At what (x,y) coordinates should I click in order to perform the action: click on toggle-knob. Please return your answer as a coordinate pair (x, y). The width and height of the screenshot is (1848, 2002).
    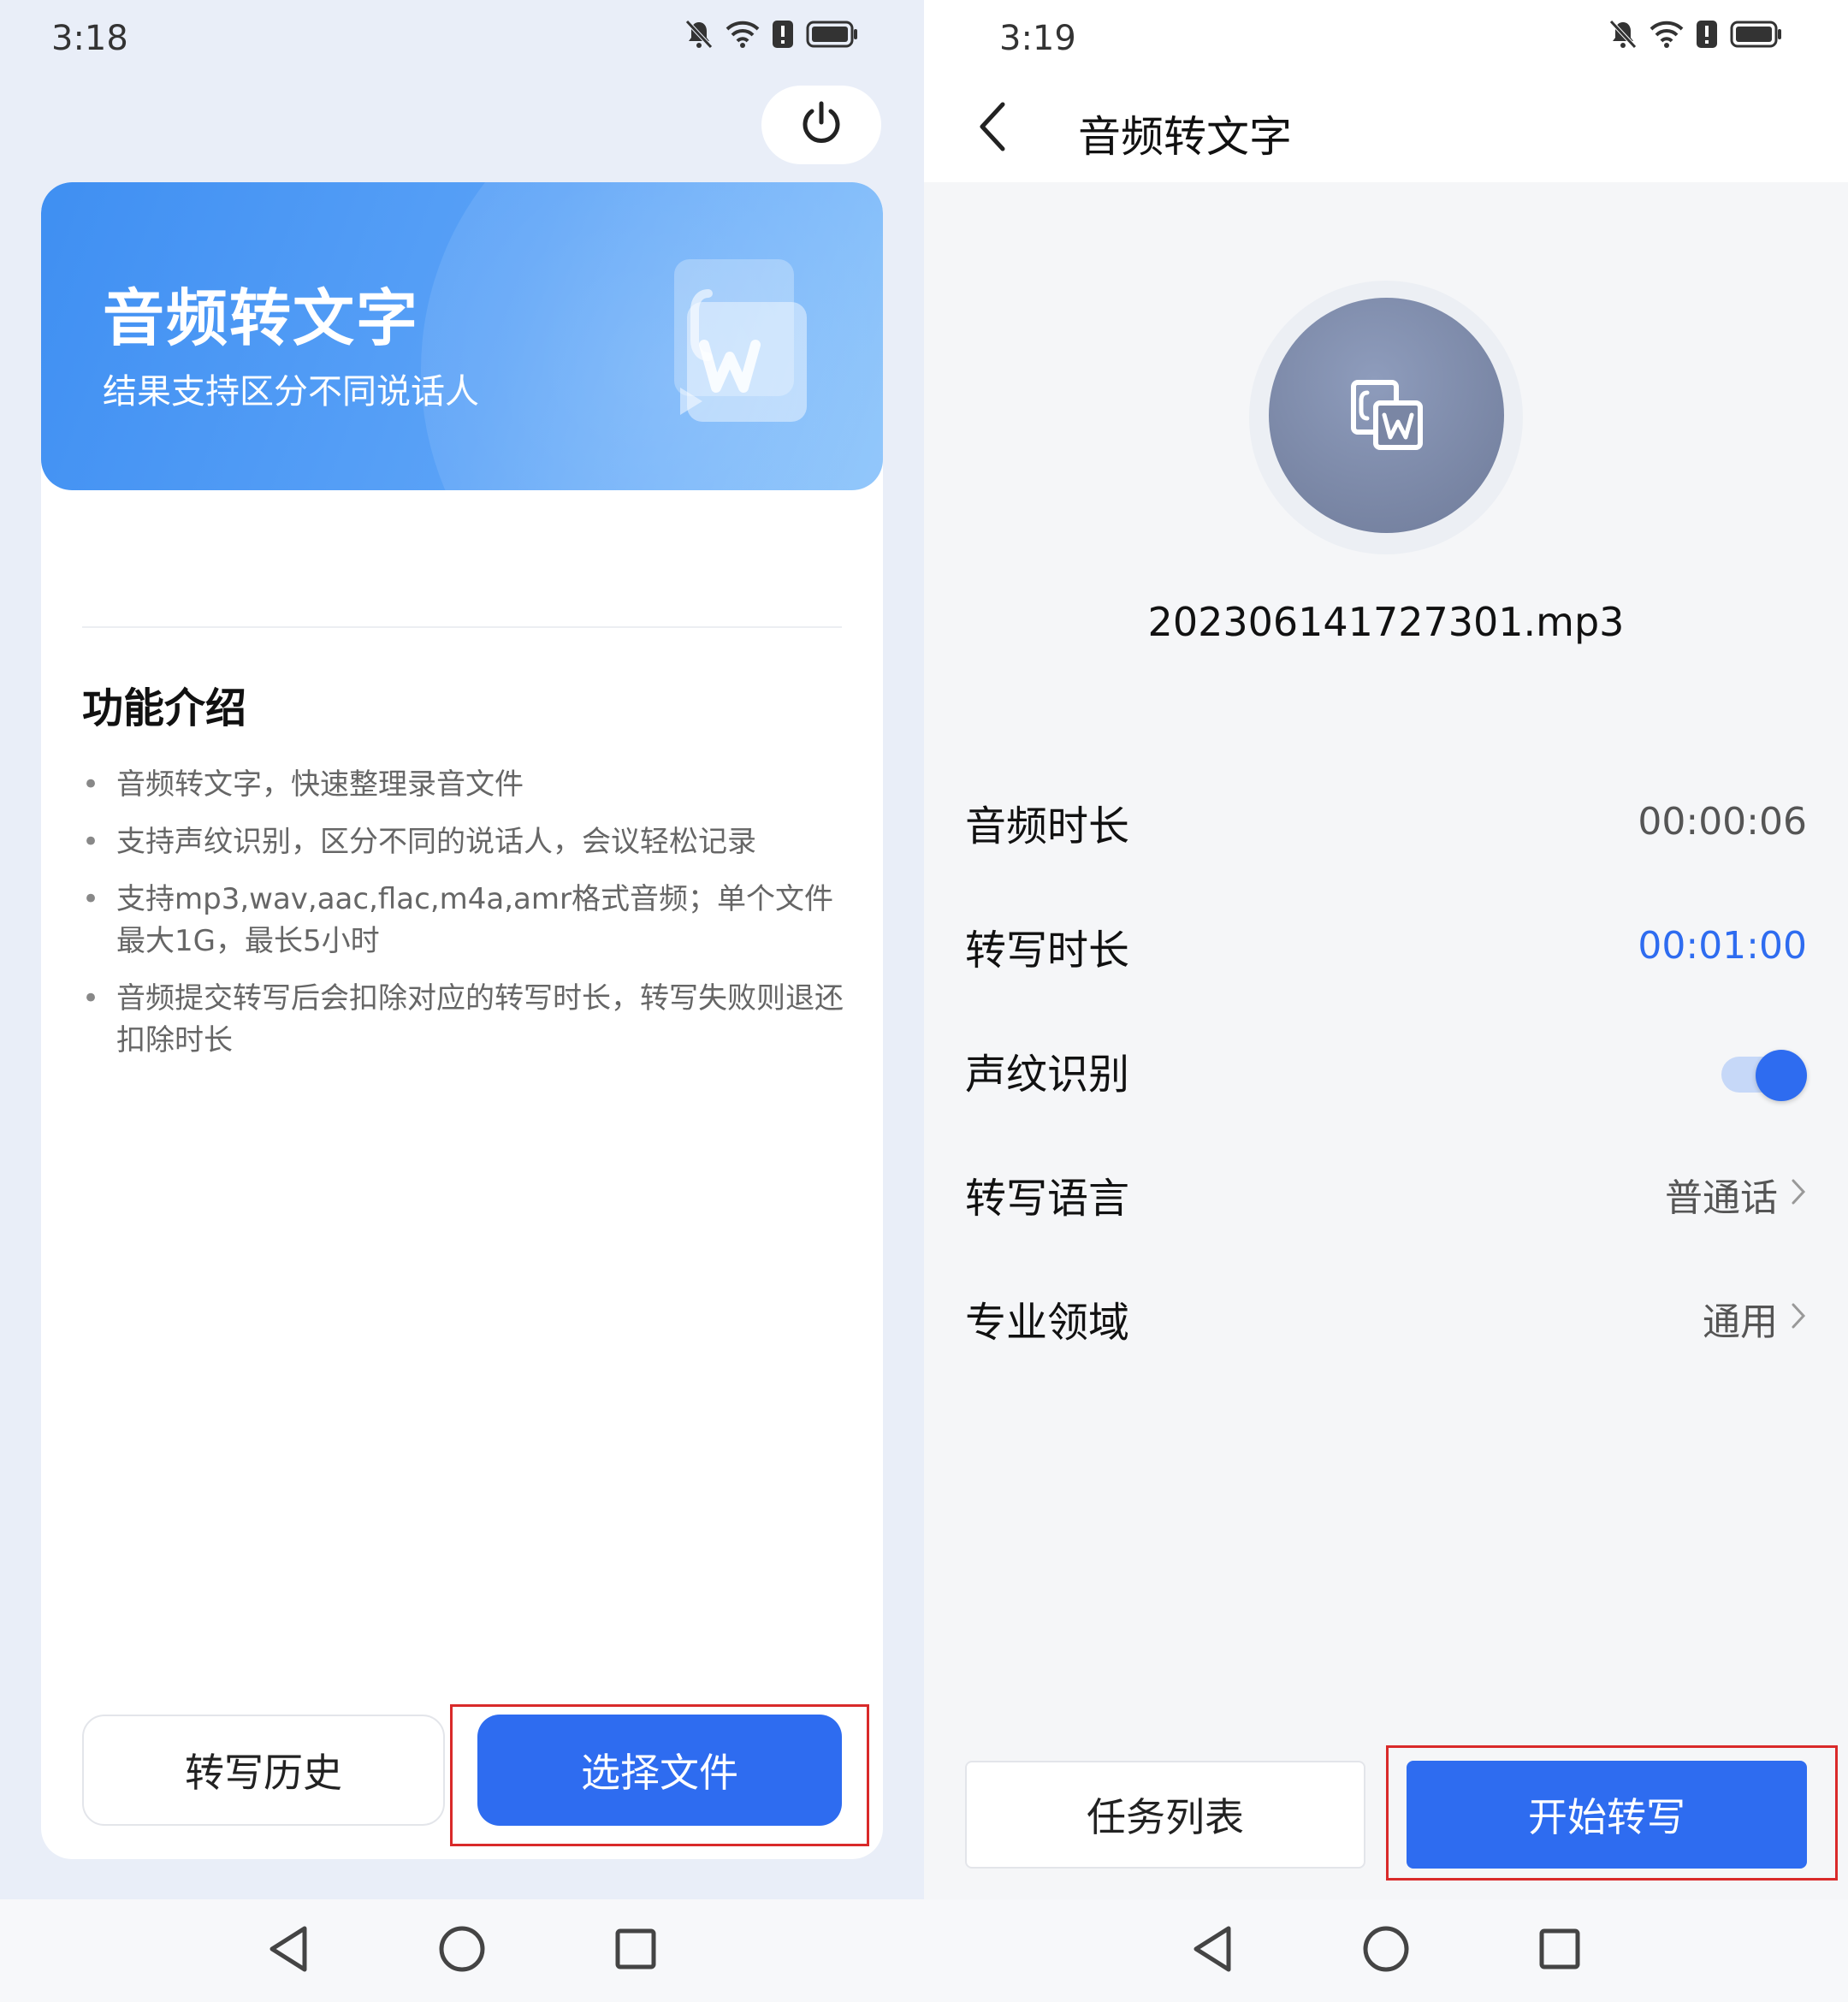
    Looking at the image, I should click on (1781, 1075).